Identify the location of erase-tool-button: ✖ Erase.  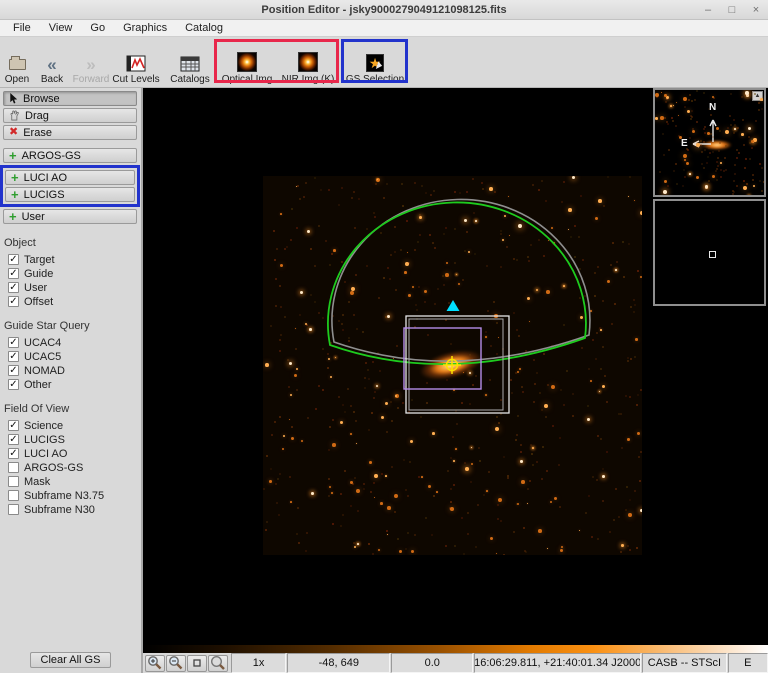
(70, 132).